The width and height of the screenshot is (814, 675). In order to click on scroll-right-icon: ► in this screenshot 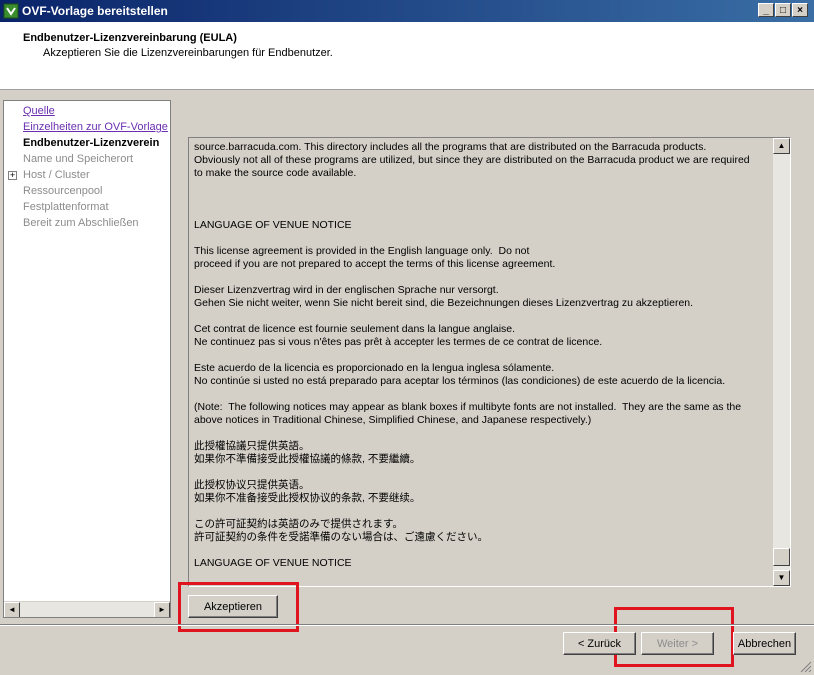, I will do `click(162, 609)`.